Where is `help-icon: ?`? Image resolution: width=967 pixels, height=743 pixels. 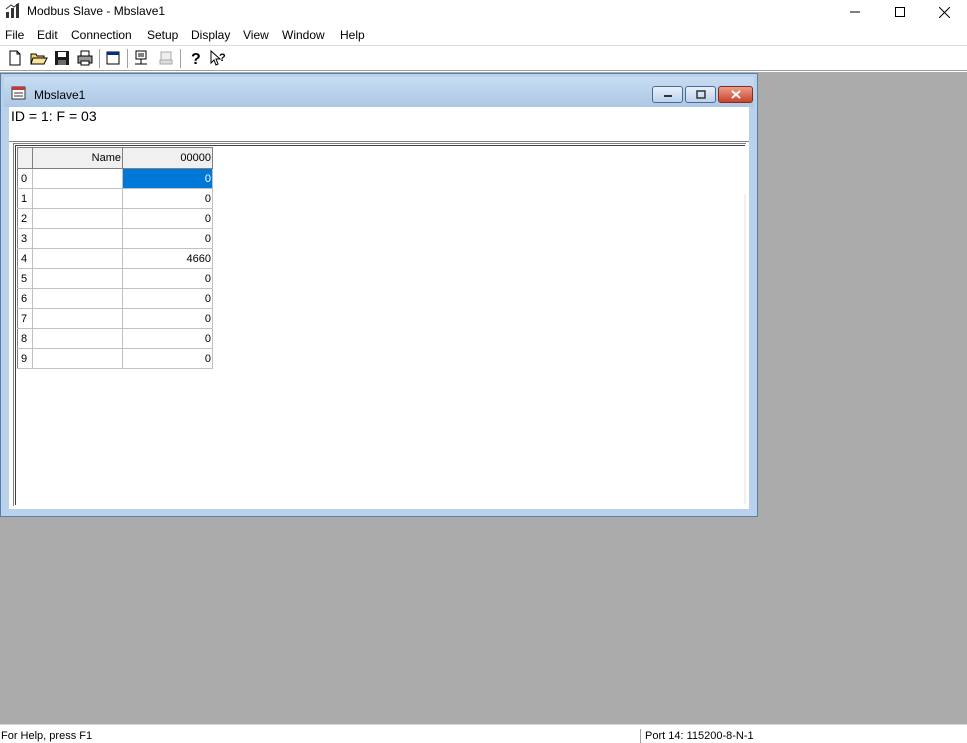 help-icon: ? is located at coordinates (195, 58).